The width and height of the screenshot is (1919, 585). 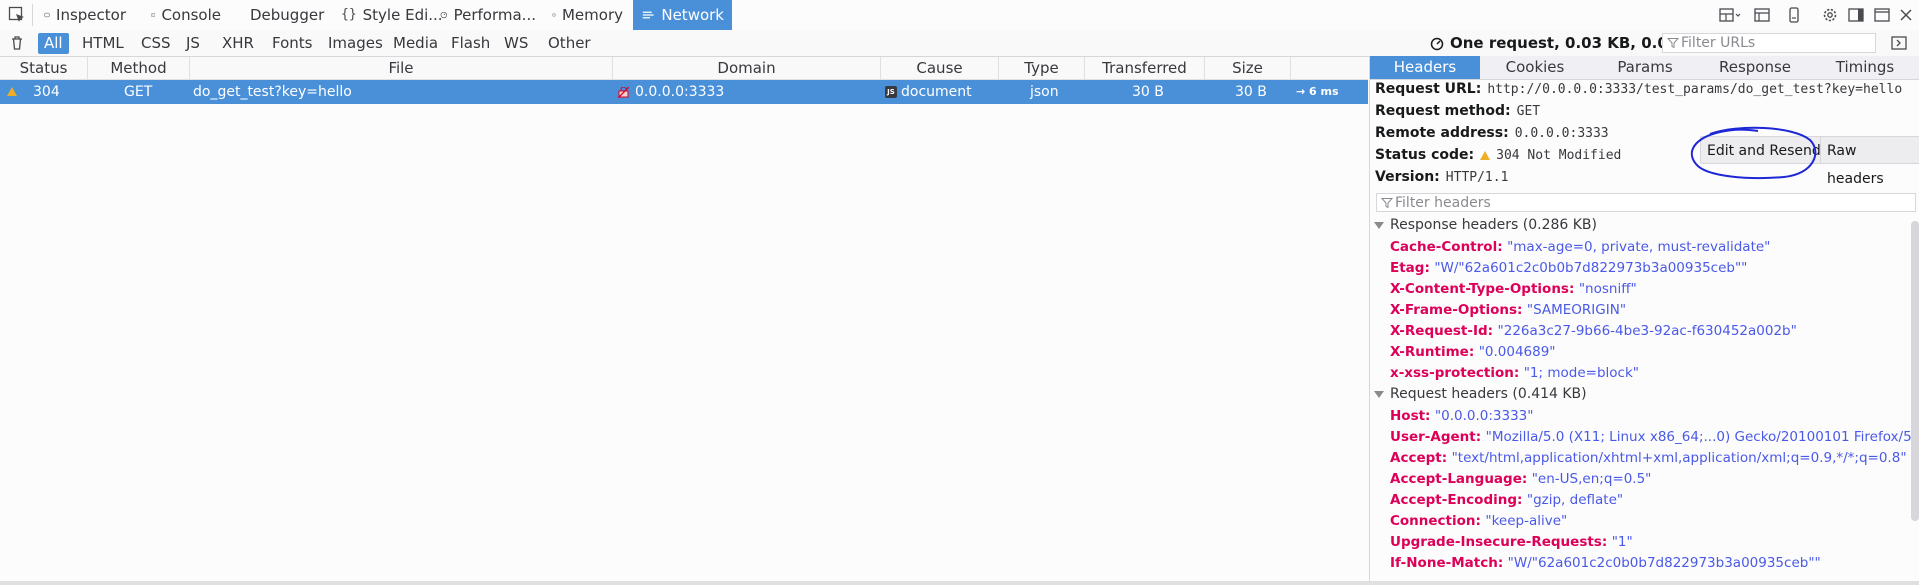 What do you see at coordinates (648, 15) in the screenshot?
I see `network-icon` at bounding box center [648, 15].